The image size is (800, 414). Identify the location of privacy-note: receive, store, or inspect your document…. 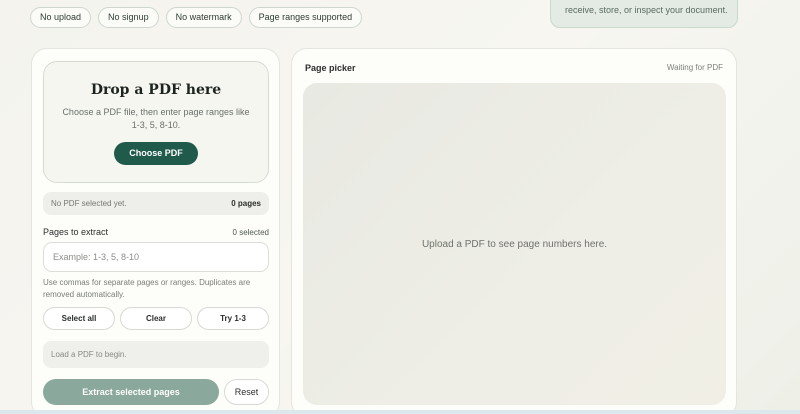
(644, 14).